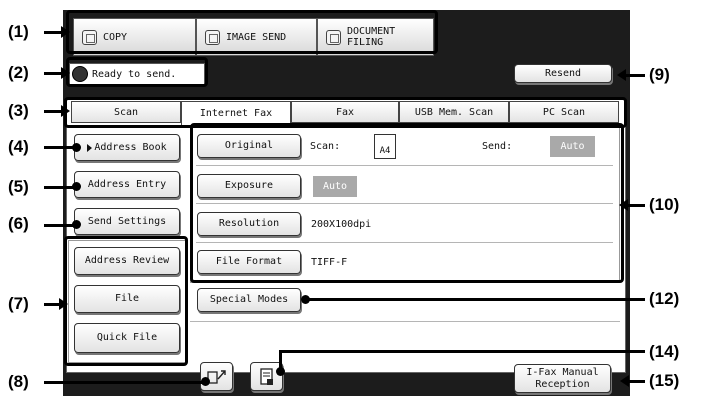 The width and height of the screenshot is (705, 396). What do you see at coordinates (664, 298) in the screenshot?
I see `callout-12: (12)` at bounding box center [664, 298].